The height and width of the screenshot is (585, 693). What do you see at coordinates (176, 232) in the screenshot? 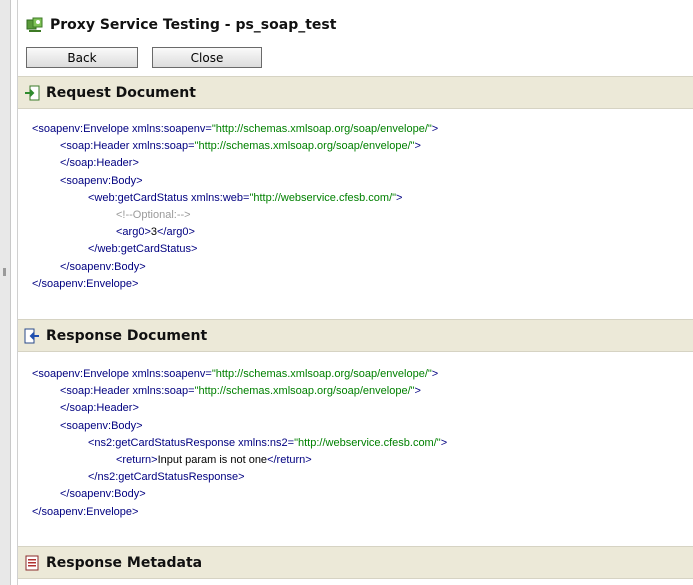
I see `xml-token: </arg0>` at bounding box center [176, 232].